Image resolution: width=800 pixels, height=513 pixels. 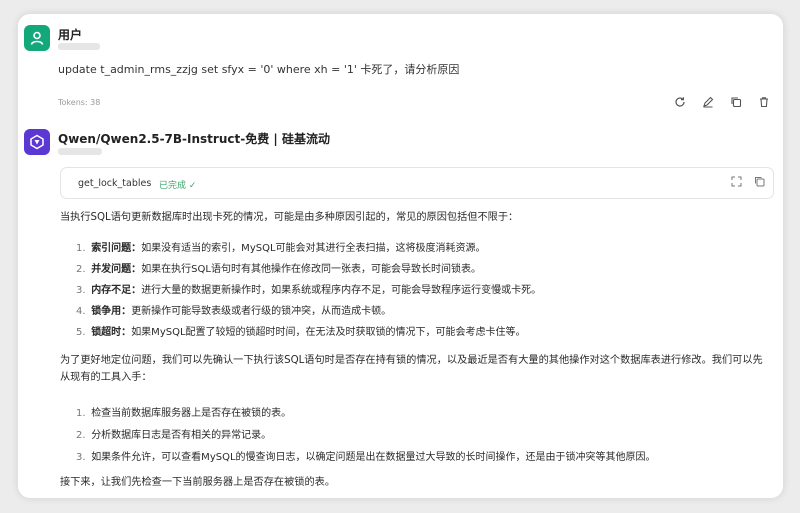 I want to click on assistant-avatar, so click(x=37, y=142).